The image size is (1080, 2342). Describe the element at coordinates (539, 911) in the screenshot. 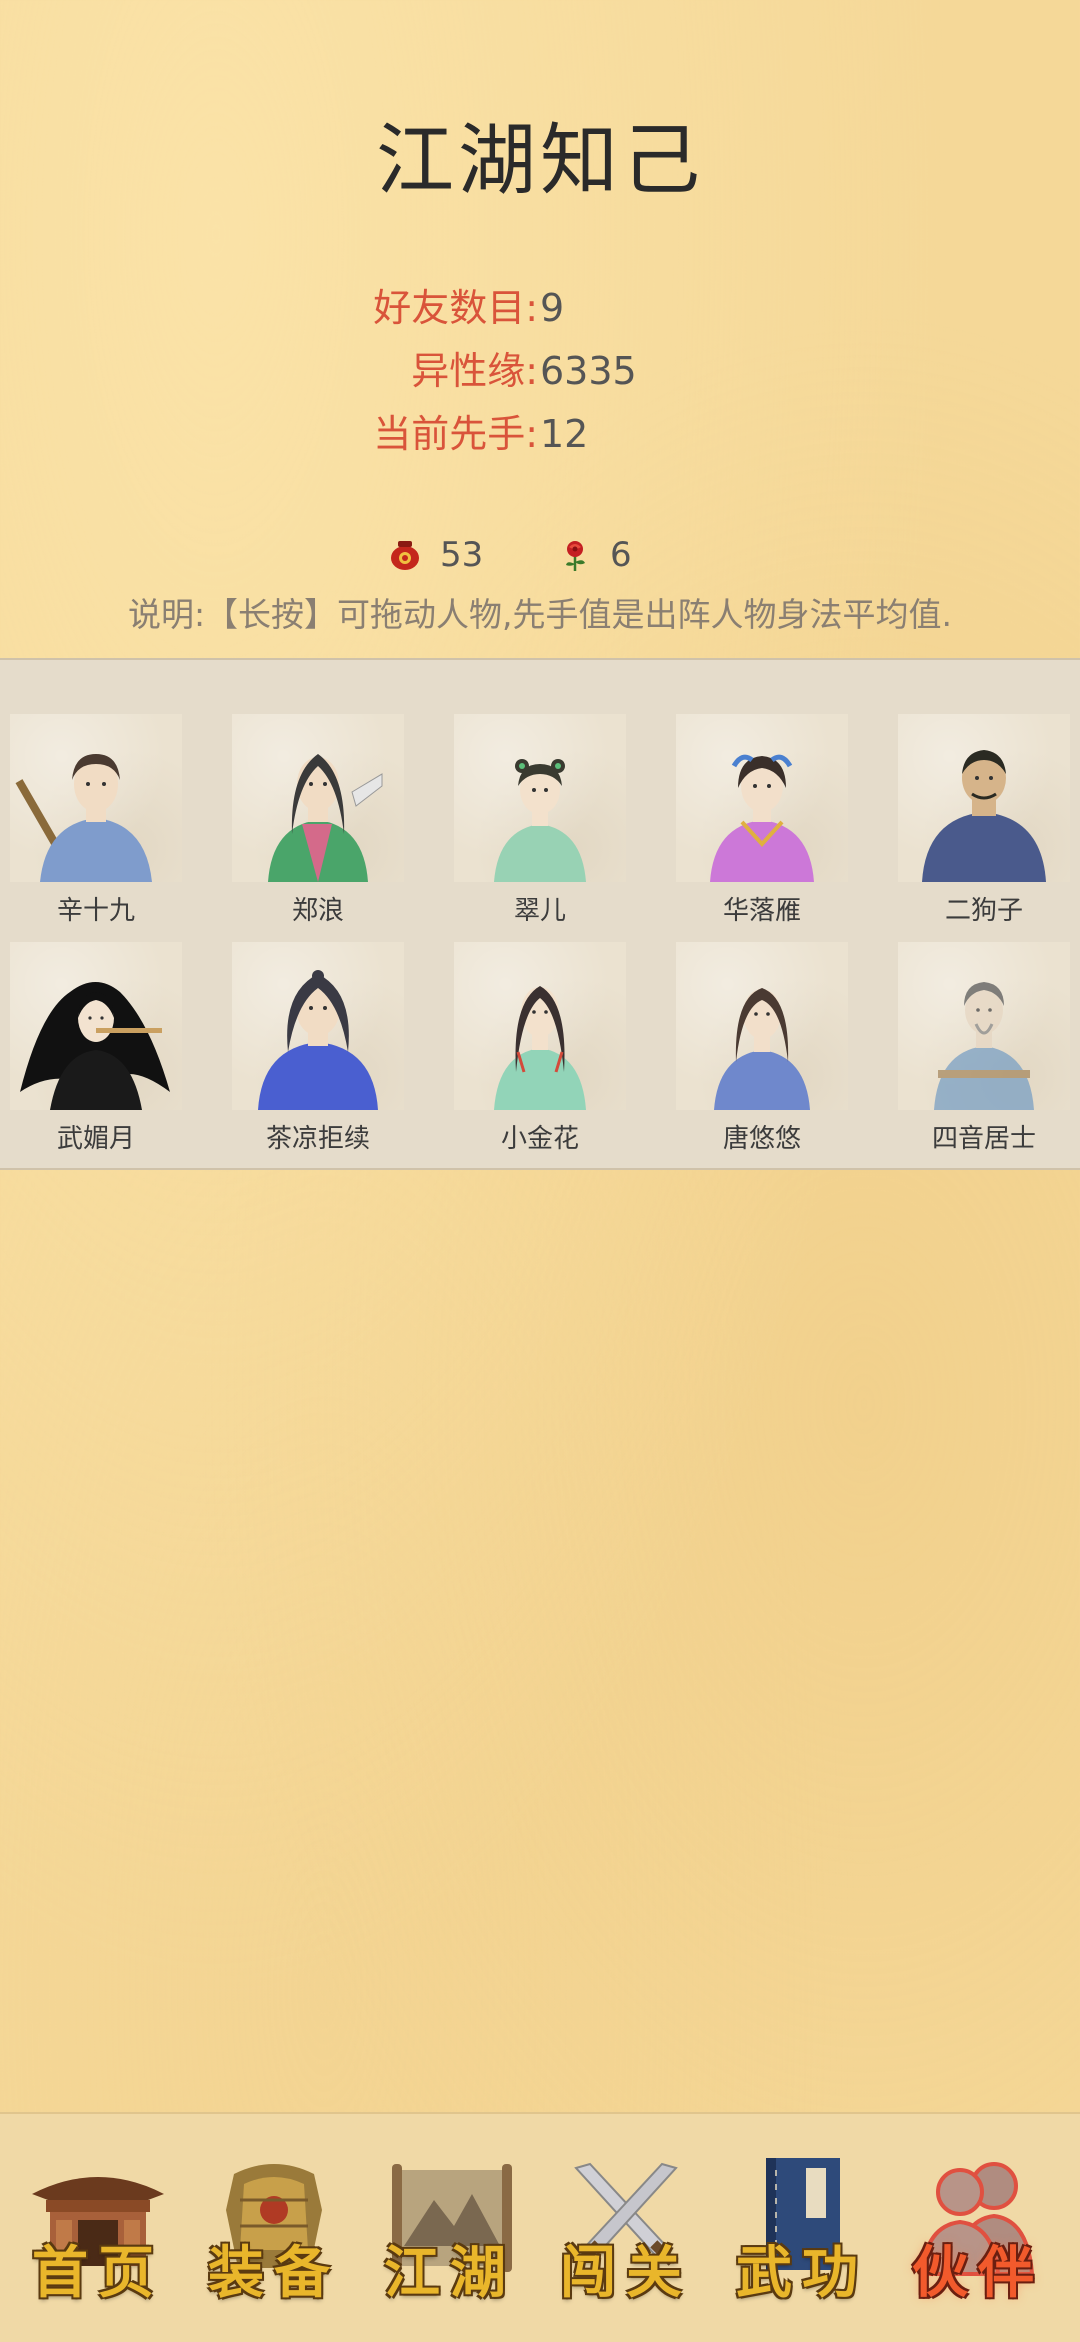

I see `character-name: 翠儿` at that location.